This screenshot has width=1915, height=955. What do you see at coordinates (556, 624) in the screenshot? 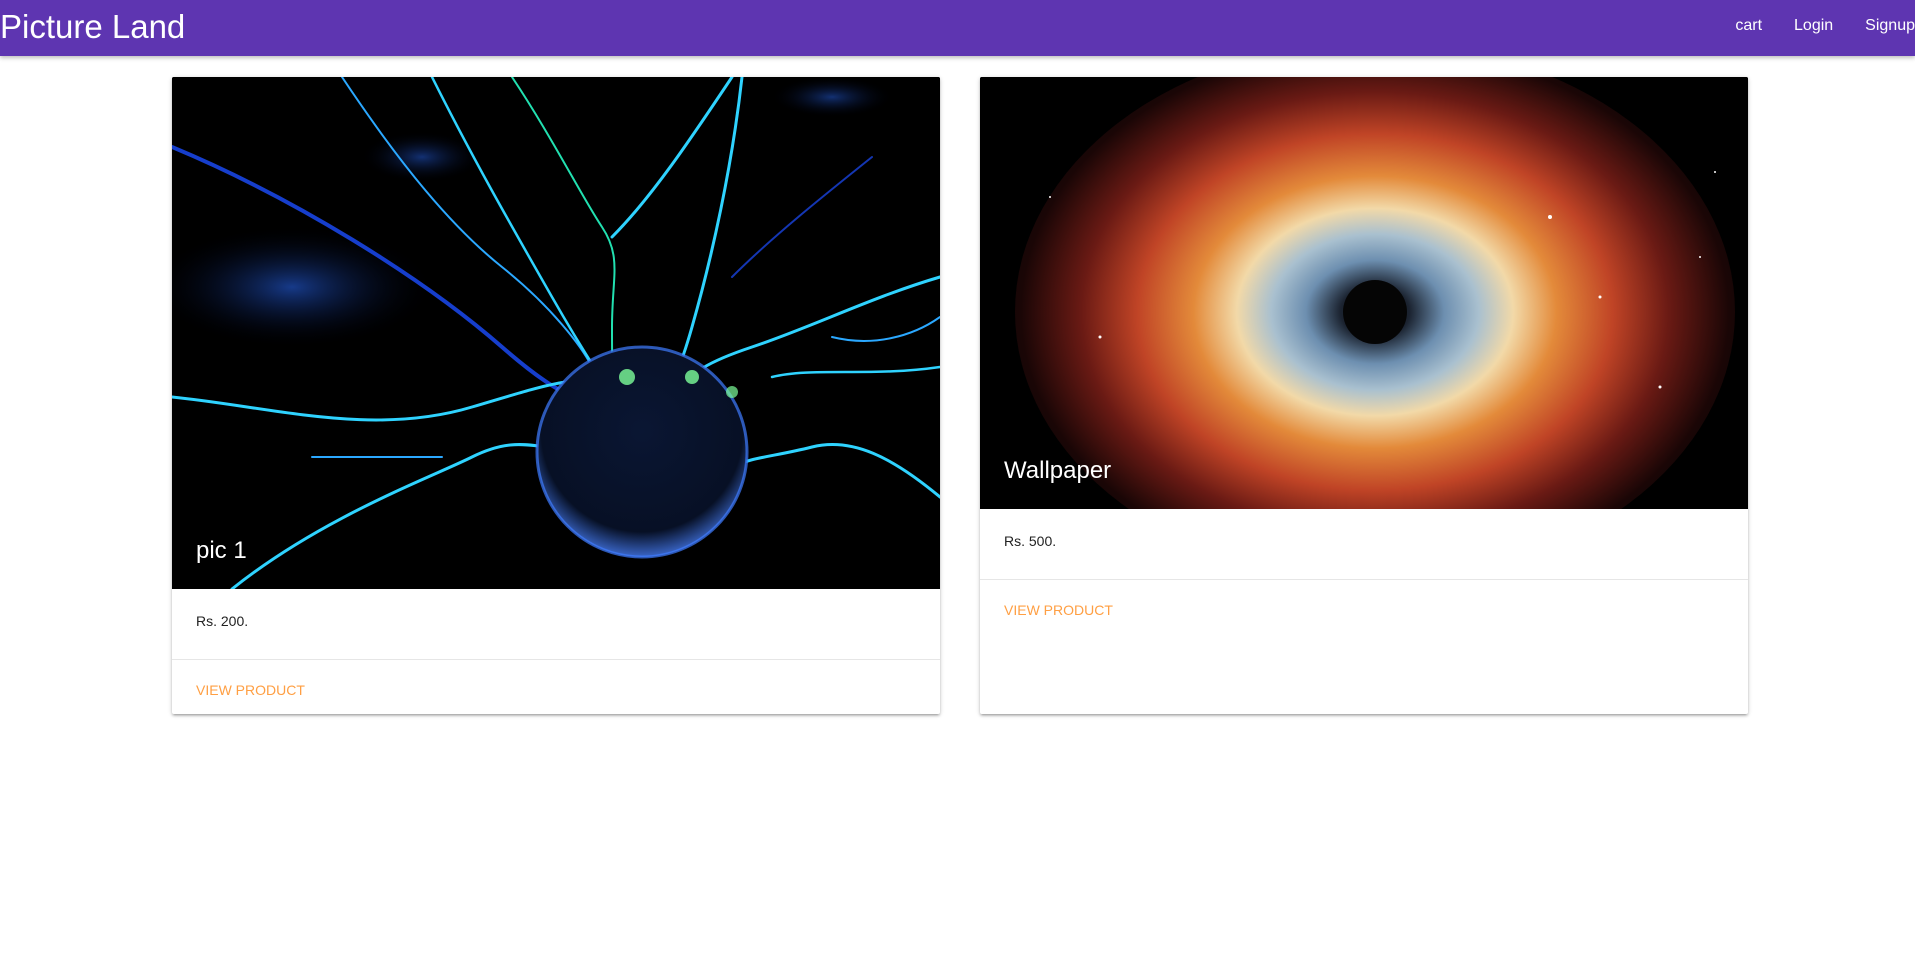
I see `product-price: Rs. 200.` at bounding box center [556, 624].